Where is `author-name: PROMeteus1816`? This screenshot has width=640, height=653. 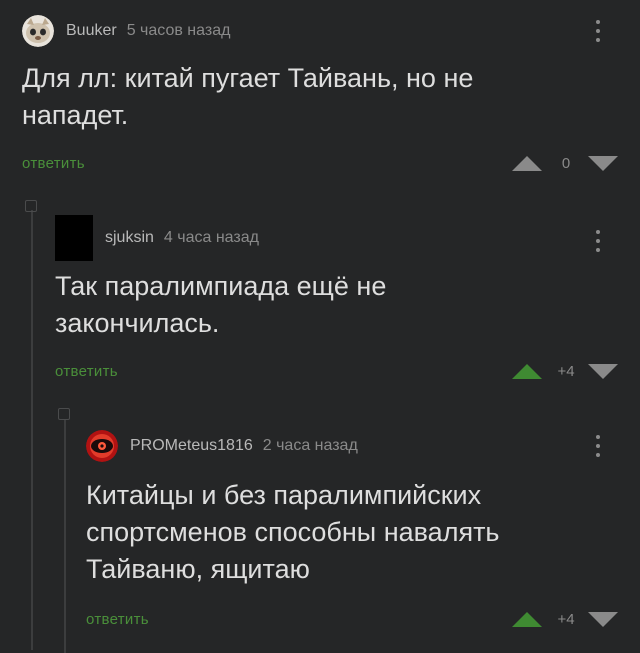 author-name: PROMeteus1816 is located at coordinates (191, 446).